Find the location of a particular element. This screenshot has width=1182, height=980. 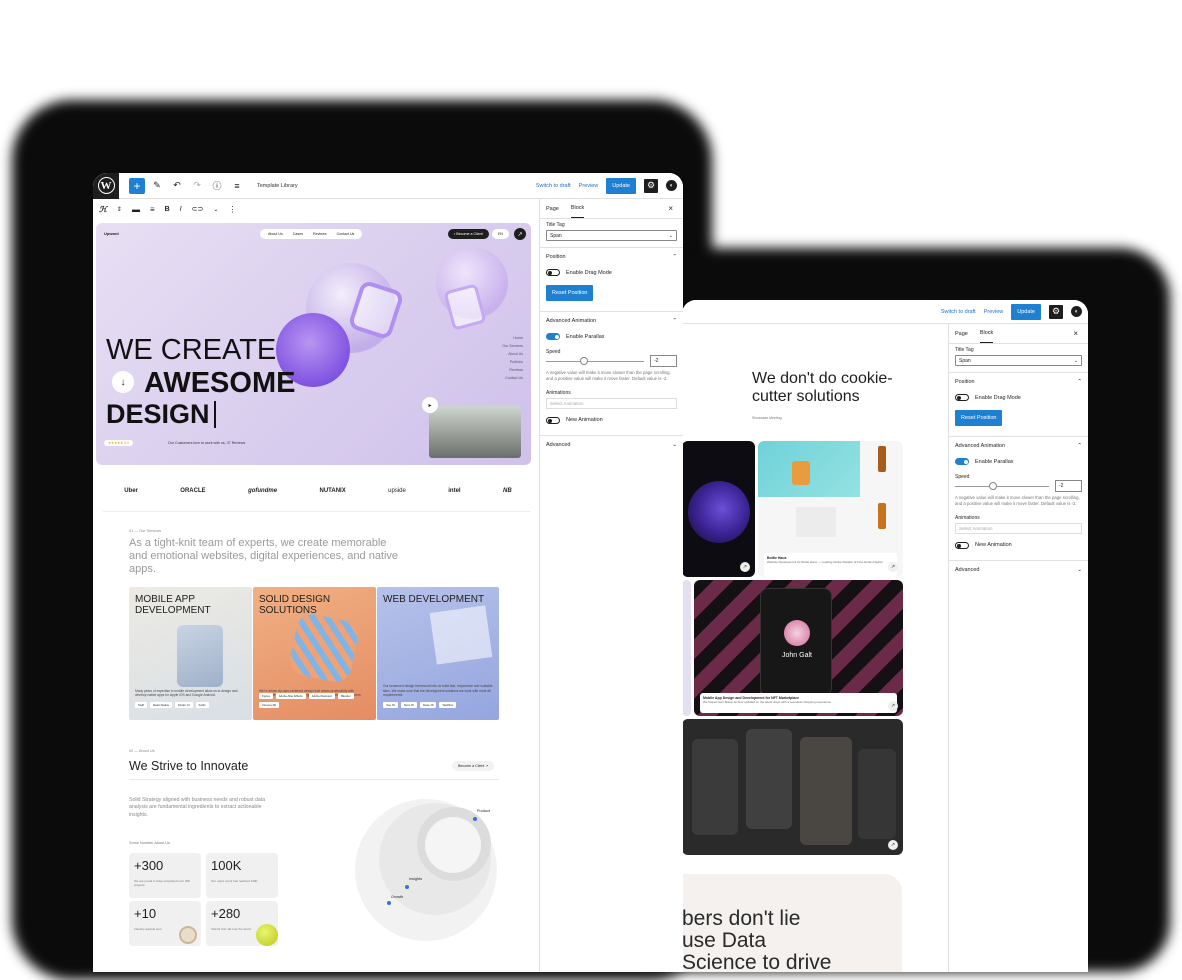

become-client-button: • Become a Client is located at coordinates (468, 234).